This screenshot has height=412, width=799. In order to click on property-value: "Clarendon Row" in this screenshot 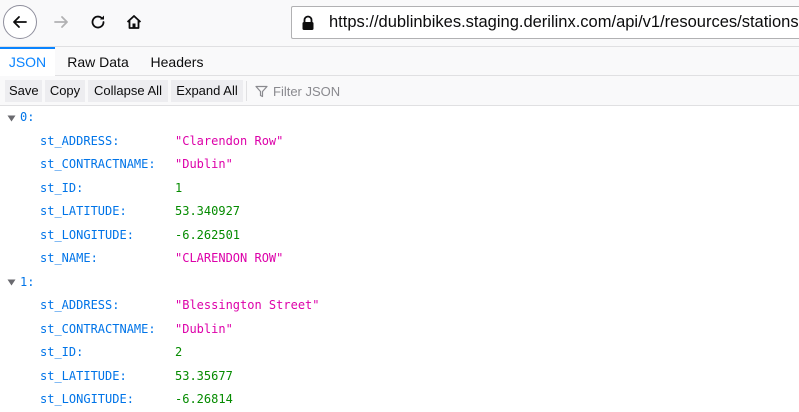, I will do `click(229, 140)`.